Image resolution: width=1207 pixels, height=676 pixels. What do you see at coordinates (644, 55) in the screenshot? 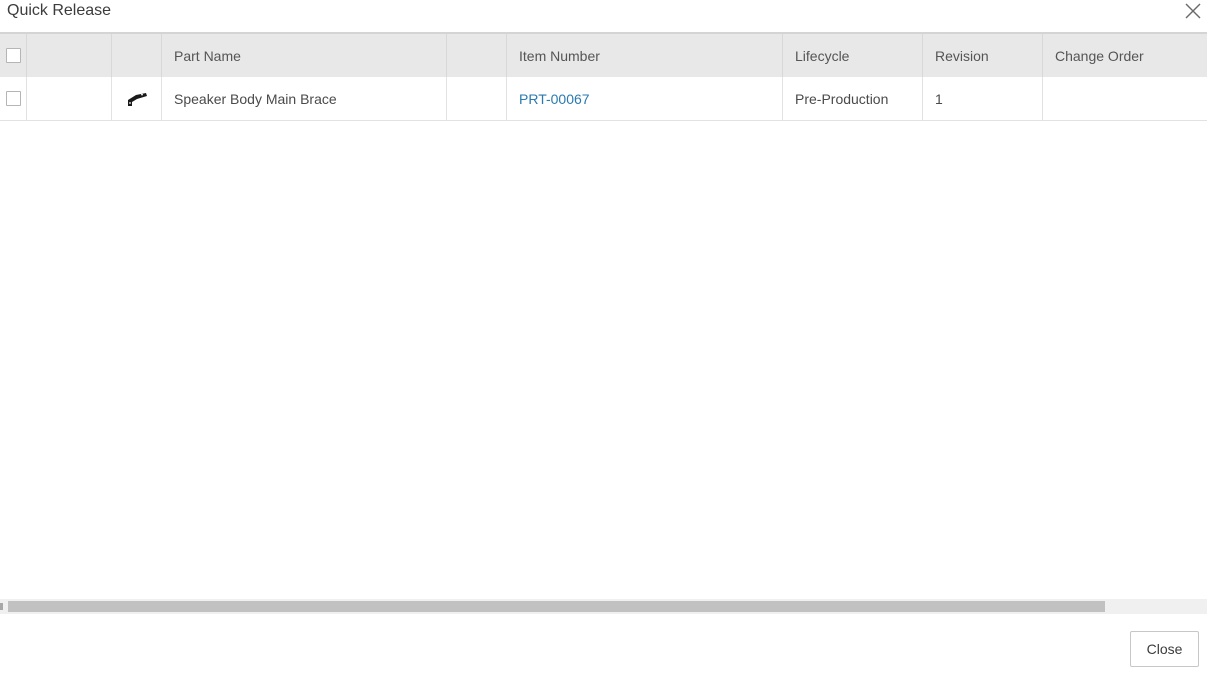
I see `header-item-number: Item Number` at bounding box center [644, 55].